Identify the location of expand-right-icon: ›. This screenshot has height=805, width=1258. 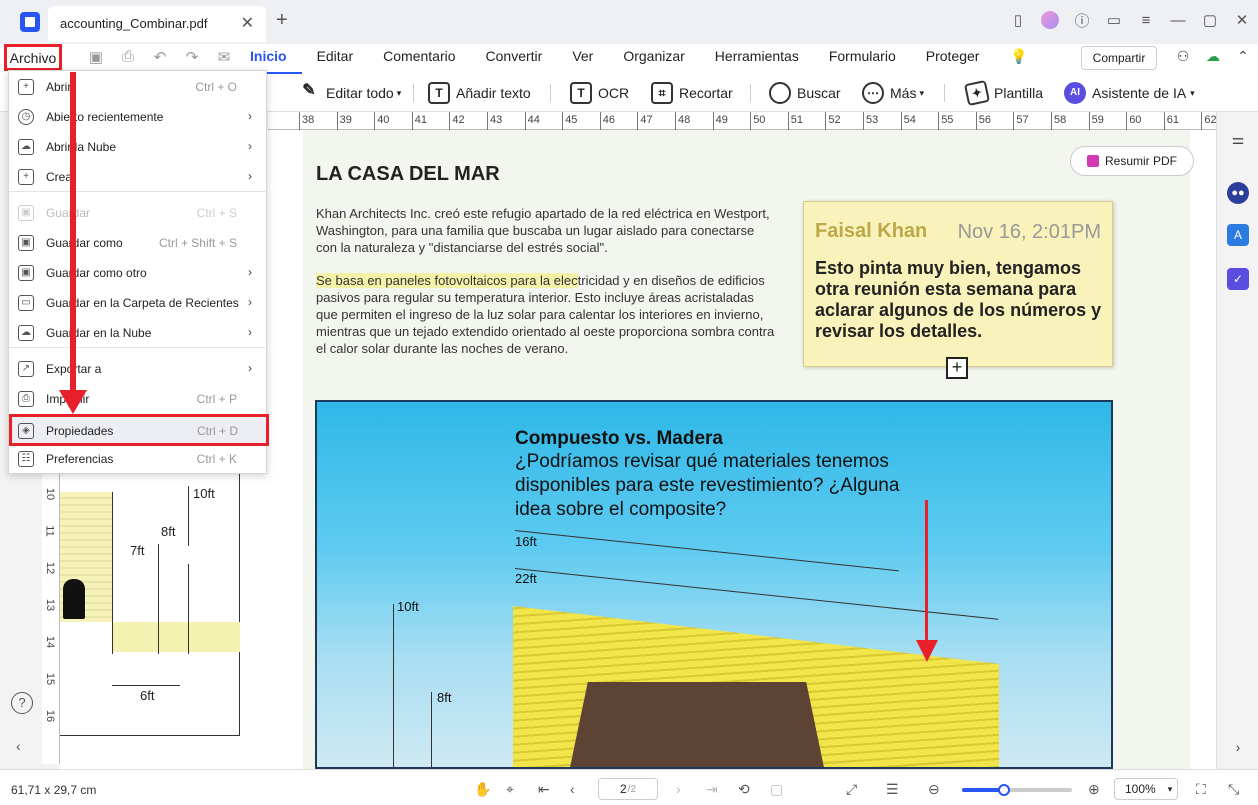
(1238, 747).